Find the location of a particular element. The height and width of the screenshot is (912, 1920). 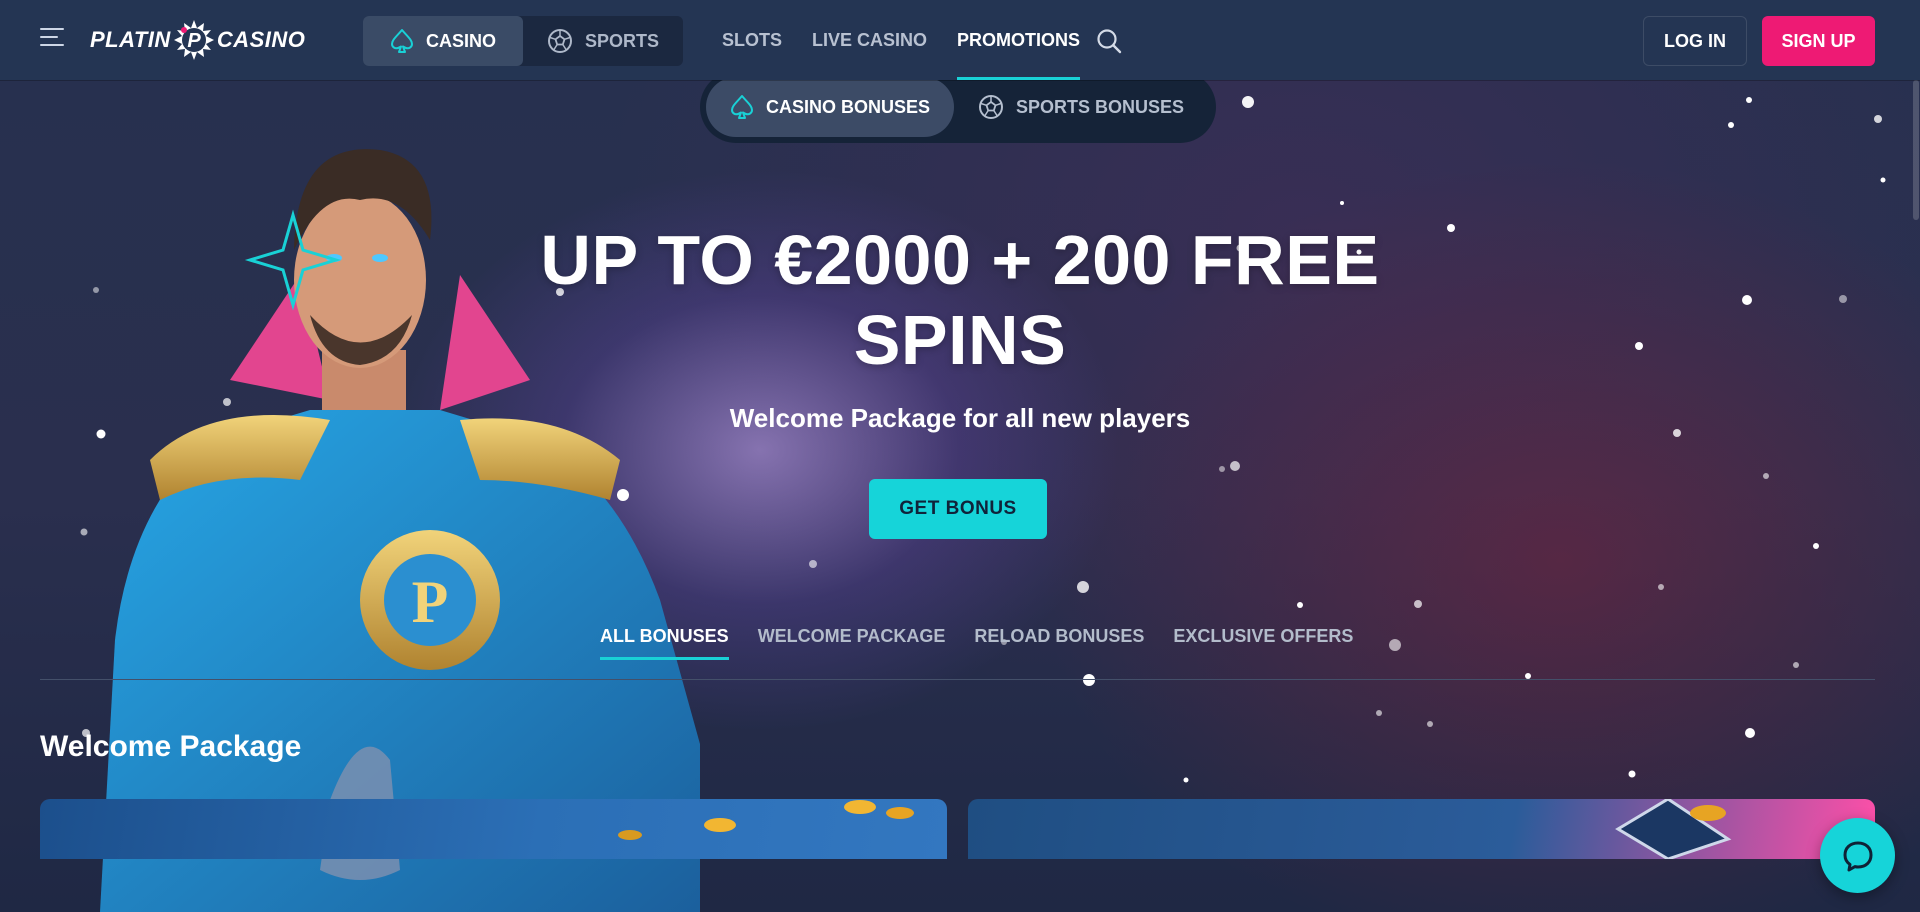

svg-text: P is located at coordinates (430, 602).